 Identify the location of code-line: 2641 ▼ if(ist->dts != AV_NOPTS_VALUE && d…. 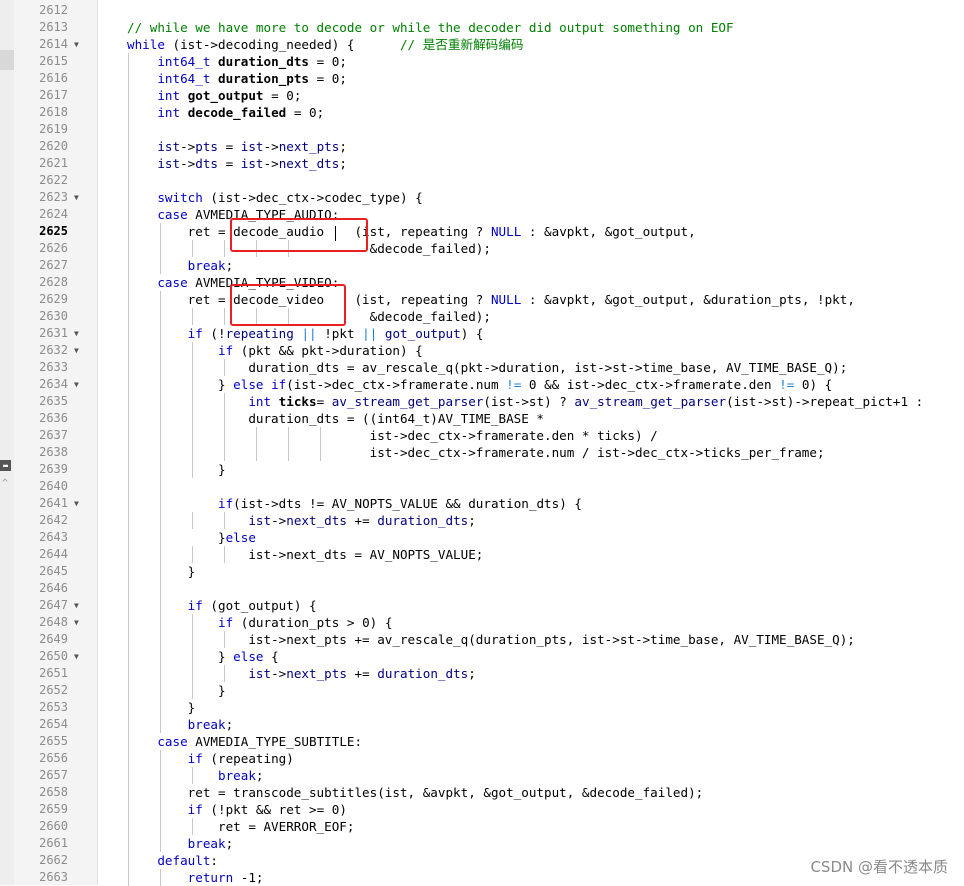
(482, 503).